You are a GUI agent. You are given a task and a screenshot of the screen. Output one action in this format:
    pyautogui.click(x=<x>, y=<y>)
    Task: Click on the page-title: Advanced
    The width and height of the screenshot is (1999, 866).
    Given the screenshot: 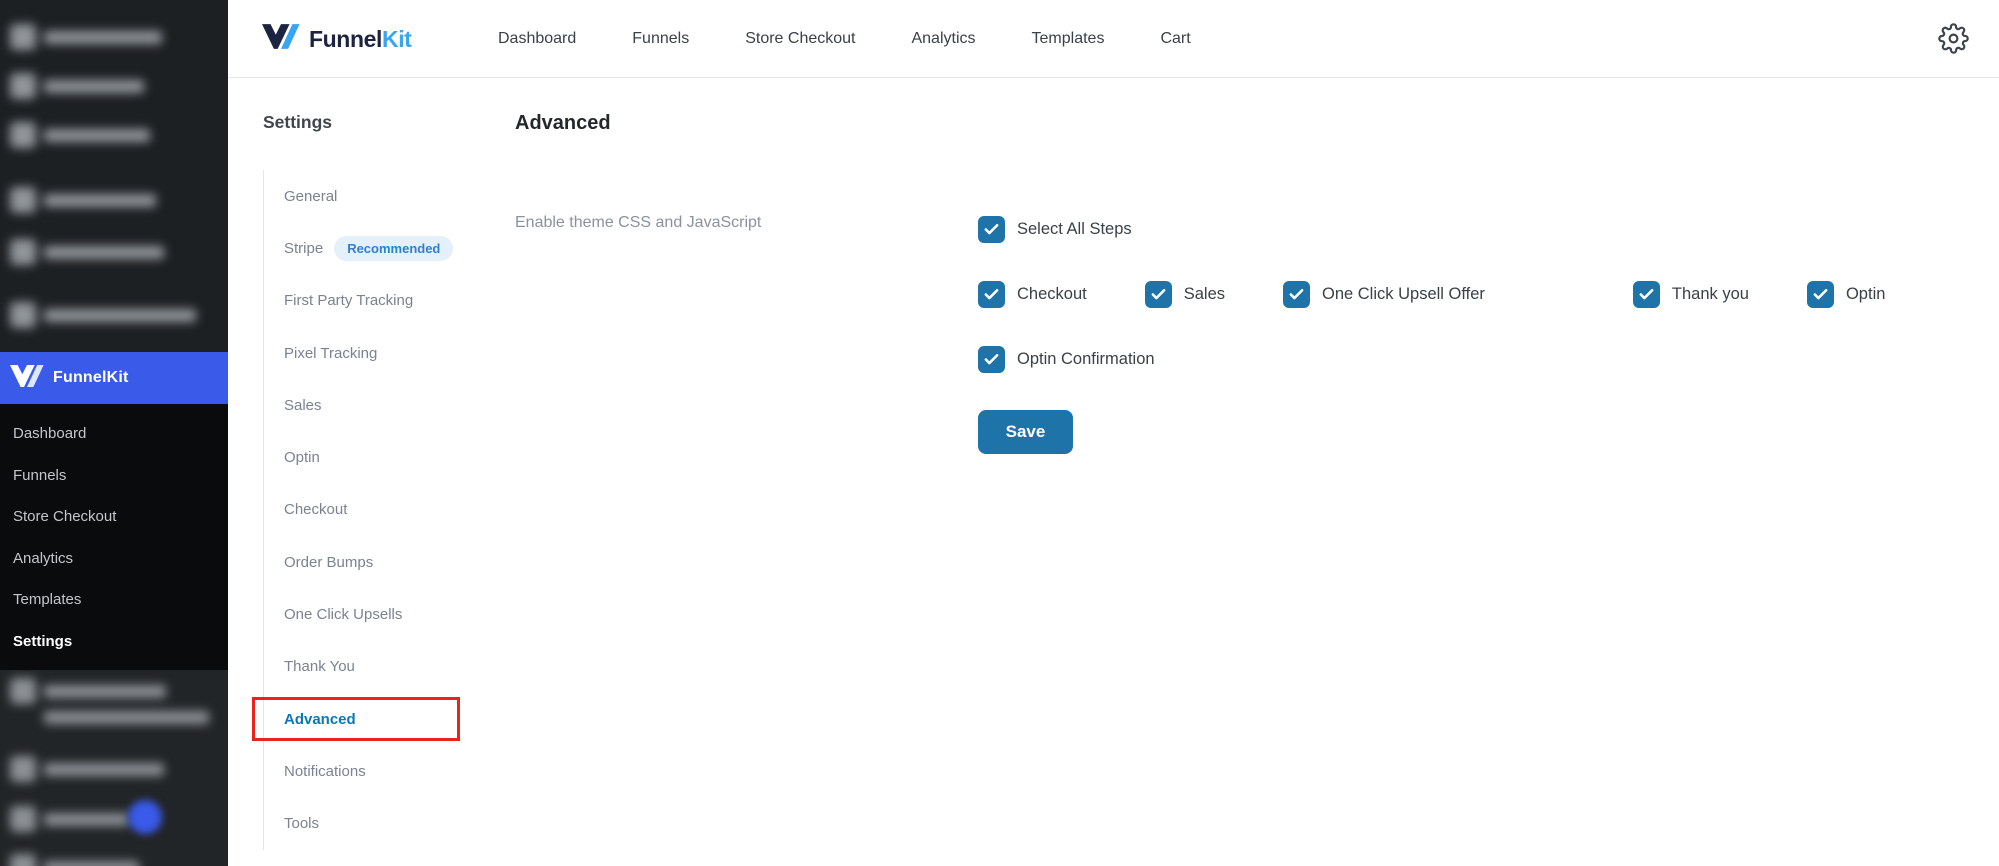 What is the action you would take?
    pyautogui.click(x=563, y=123)
    